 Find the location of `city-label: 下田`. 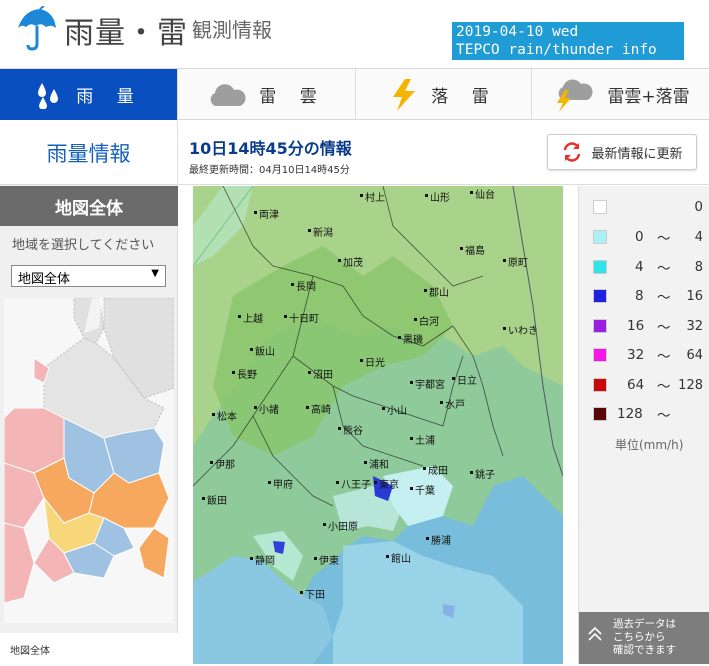

city-label: 下田 is located at coordinates (312, 593).